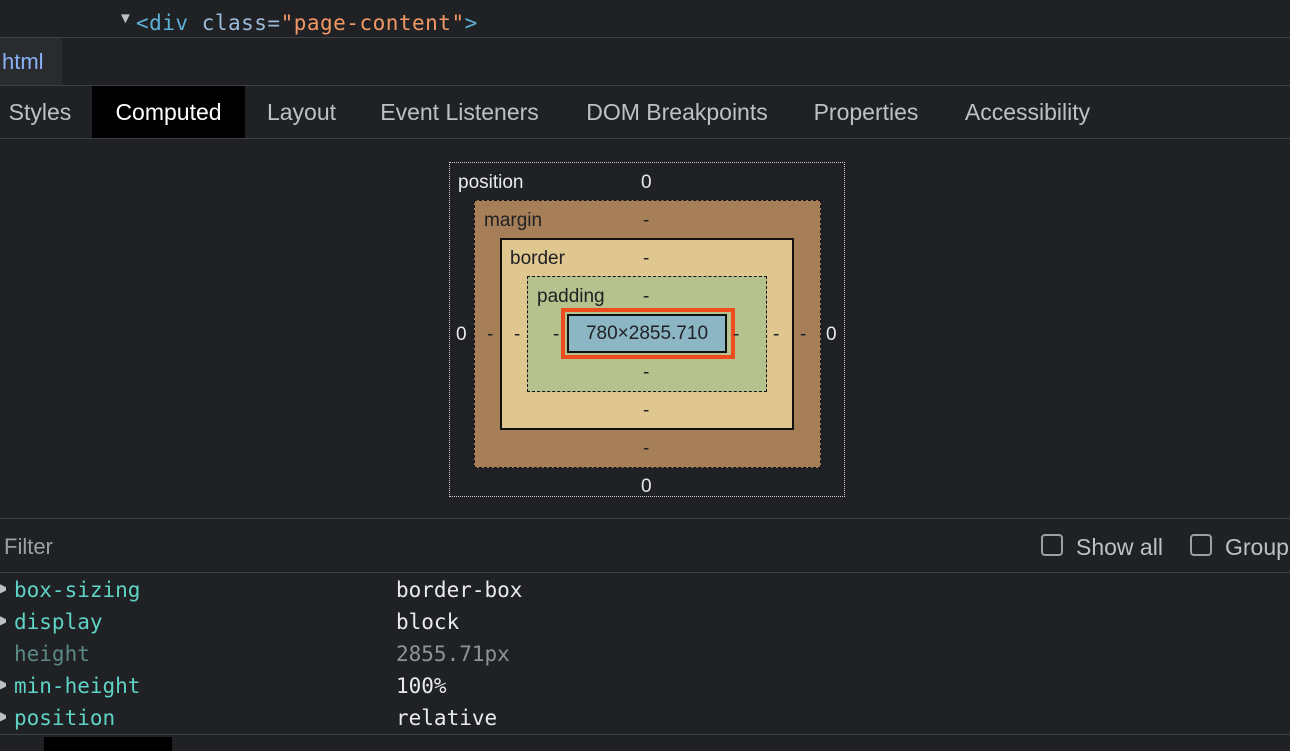 This screenshot has width=1290, height=751. What do you see at coordinates (645, 62) in the screenshot?
I see `breadcrumb: html` at bounding box center [645, 62].